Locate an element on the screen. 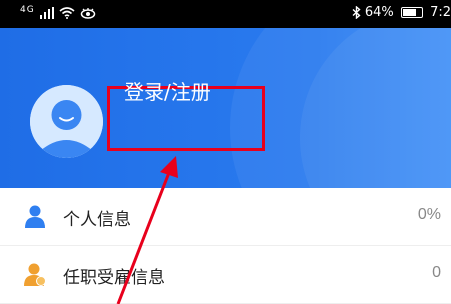 The width and height of the screenshot is (451, 304). battery-icon is located at coordinates (411, 12).